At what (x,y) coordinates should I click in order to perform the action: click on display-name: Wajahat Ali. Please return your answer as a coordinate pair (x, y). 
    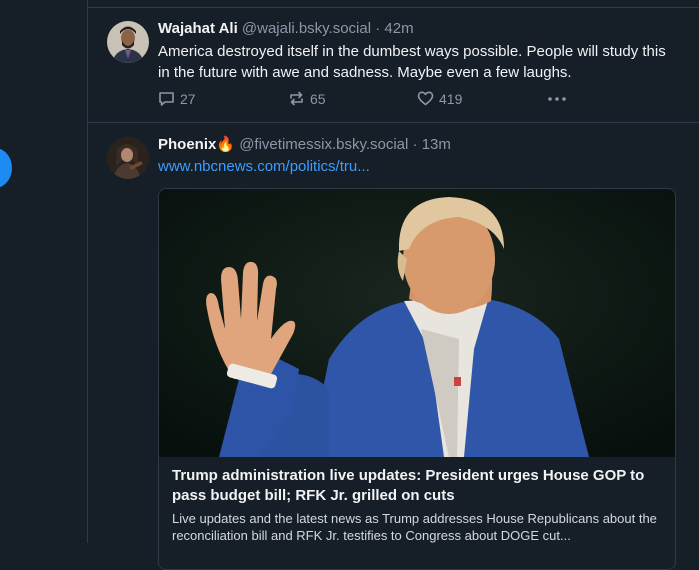
    Looking at the image, I should click on (198, 28).